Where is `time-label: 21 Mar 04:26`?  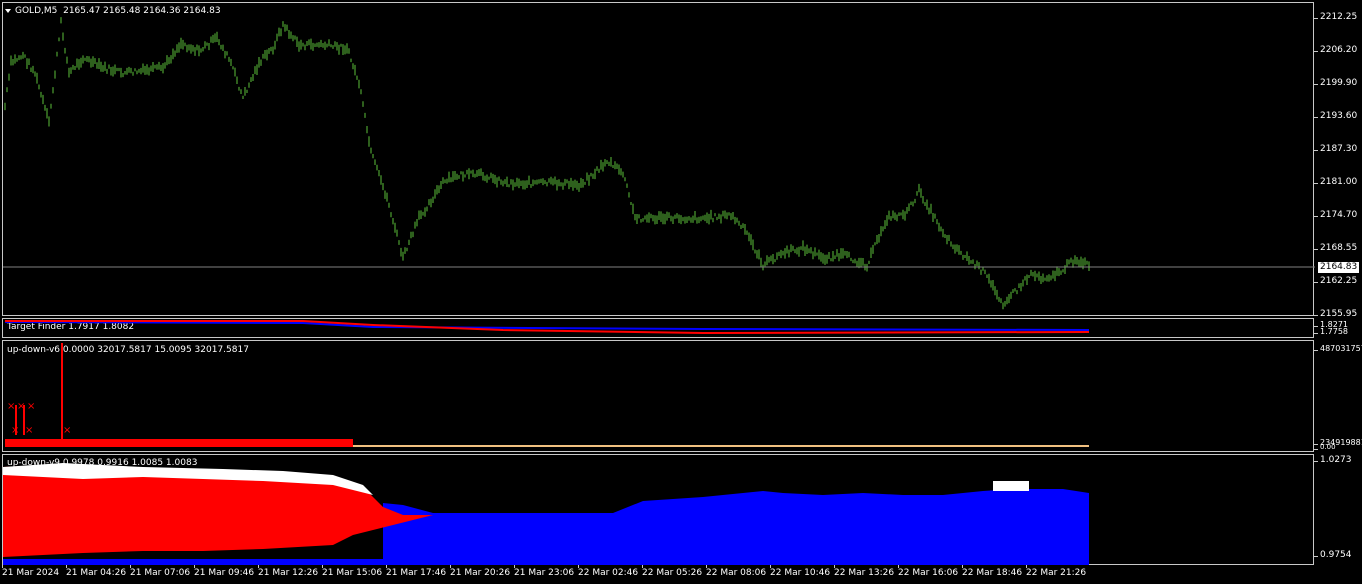 time-label: 21 Mar 04:26 is located at coordinates (96, 571).